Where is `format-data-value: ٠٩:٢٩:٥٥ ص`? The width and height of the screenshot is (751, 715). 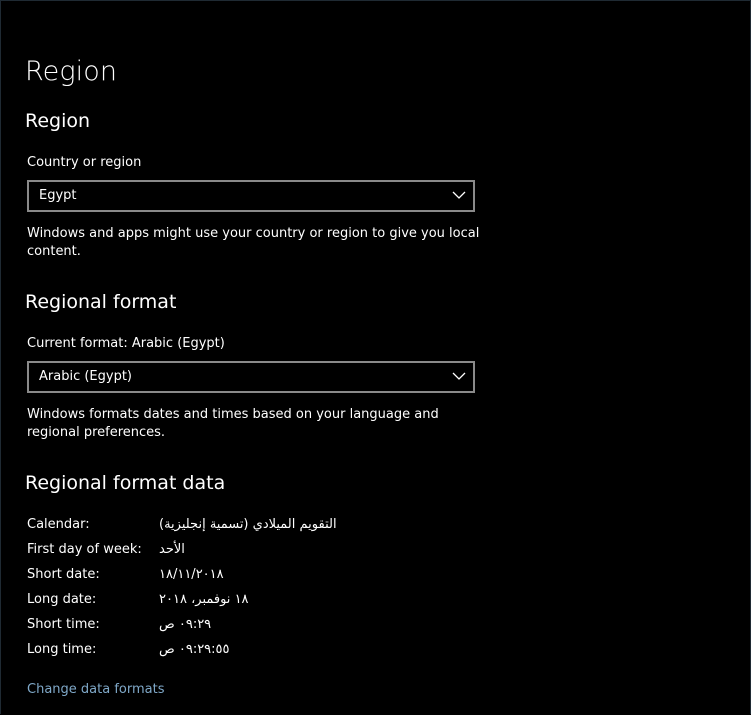 format-data-value: ٠٩:٢٩:٥٥ ص is located at coordinates (194, 649).